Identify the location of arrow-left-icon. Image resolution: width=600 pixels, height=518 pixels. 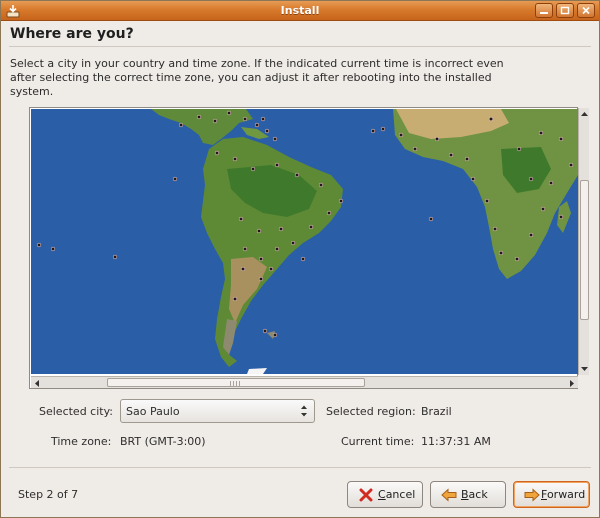
(449, 495).